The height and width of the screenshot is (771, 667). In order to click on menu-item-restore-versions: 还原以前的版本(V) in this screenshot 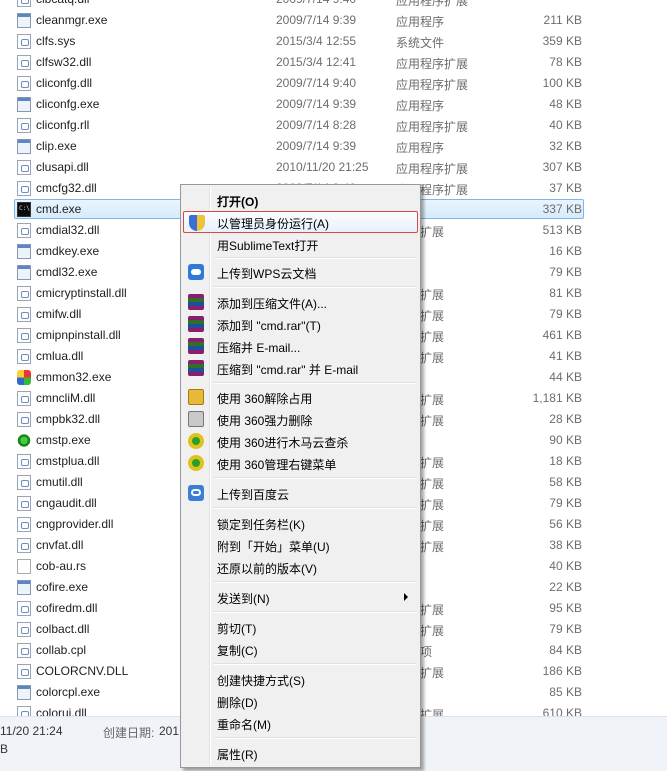, I will do `click(300, 567)`.